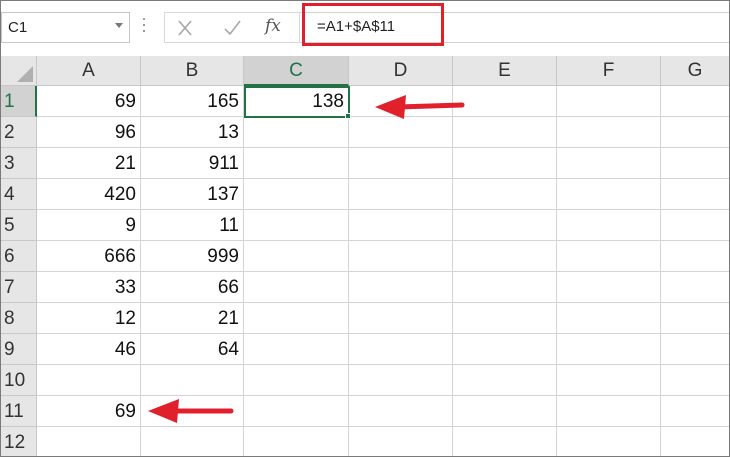  I want to click on cell-g8, so click(695, 318).